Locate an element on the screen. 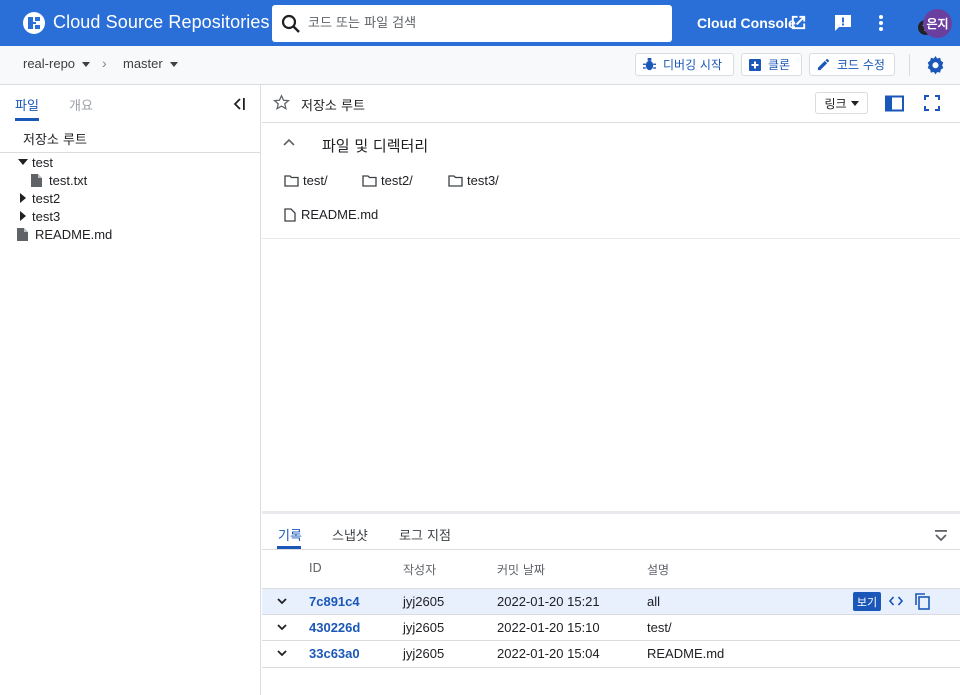 This screenshot has height=695, width=960. repo-name: real-repo is located at coordinates (49, 63).